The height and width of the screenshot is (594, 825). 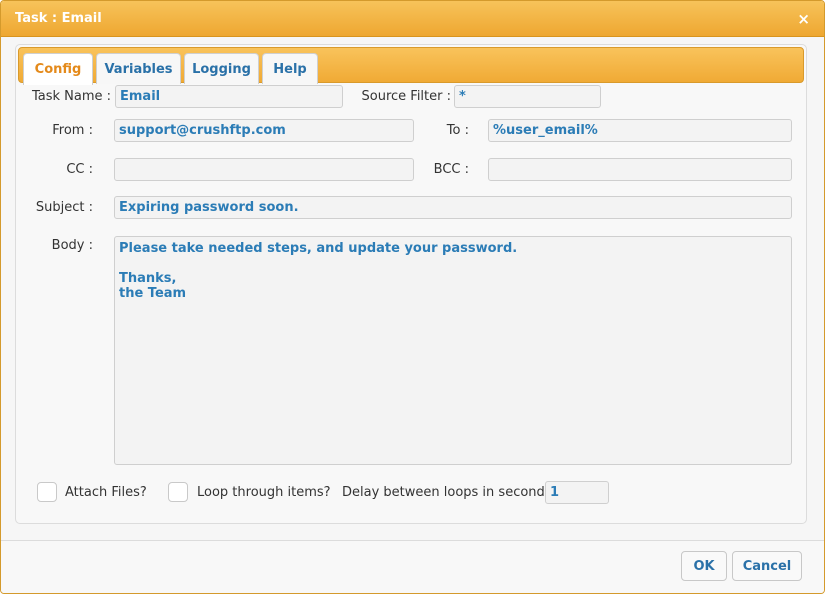 I want to click on body-label: Body :, so click(x=72, y=245).